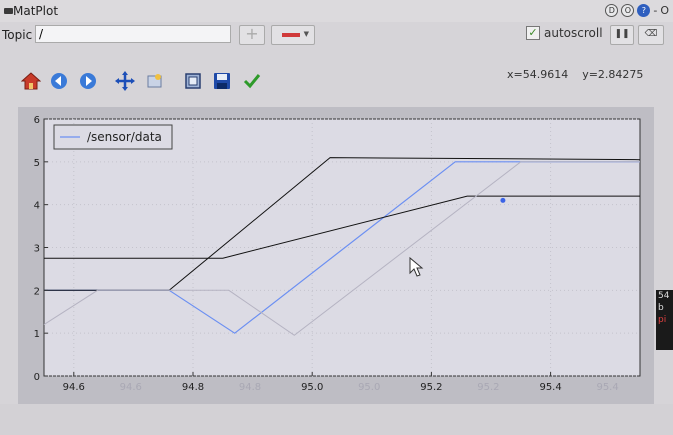  I want to click on forward-icon, so click(88, 81).